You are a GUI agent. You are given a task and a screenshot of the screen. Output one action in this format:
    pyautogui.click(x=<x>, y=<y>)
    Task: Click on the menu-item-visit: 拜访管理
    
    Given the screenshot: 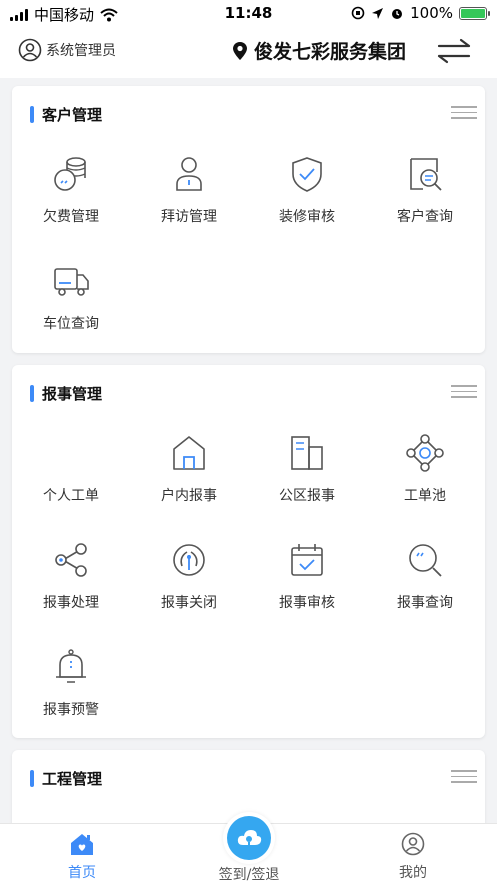 What is the action you would take?
    pyautogui.click(x=189, y=195)
    